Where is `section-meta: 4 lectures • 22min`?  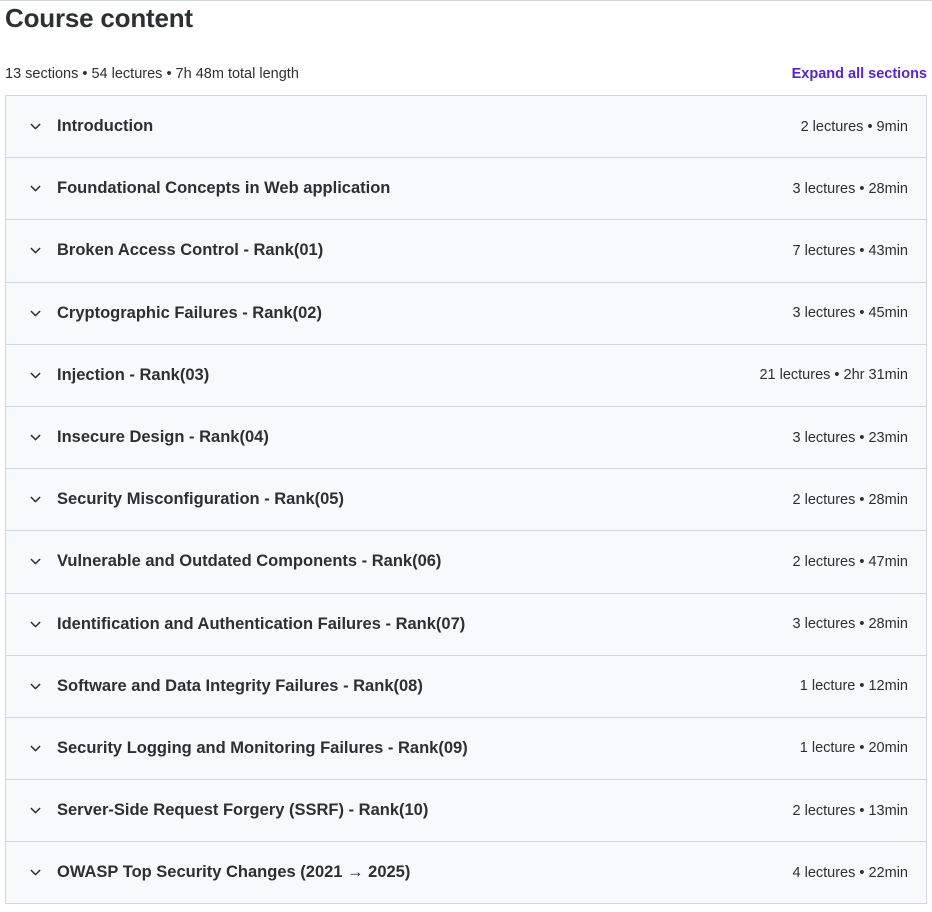
section-meta: 4 lectures • 22min is located at coordinates (850, 872).